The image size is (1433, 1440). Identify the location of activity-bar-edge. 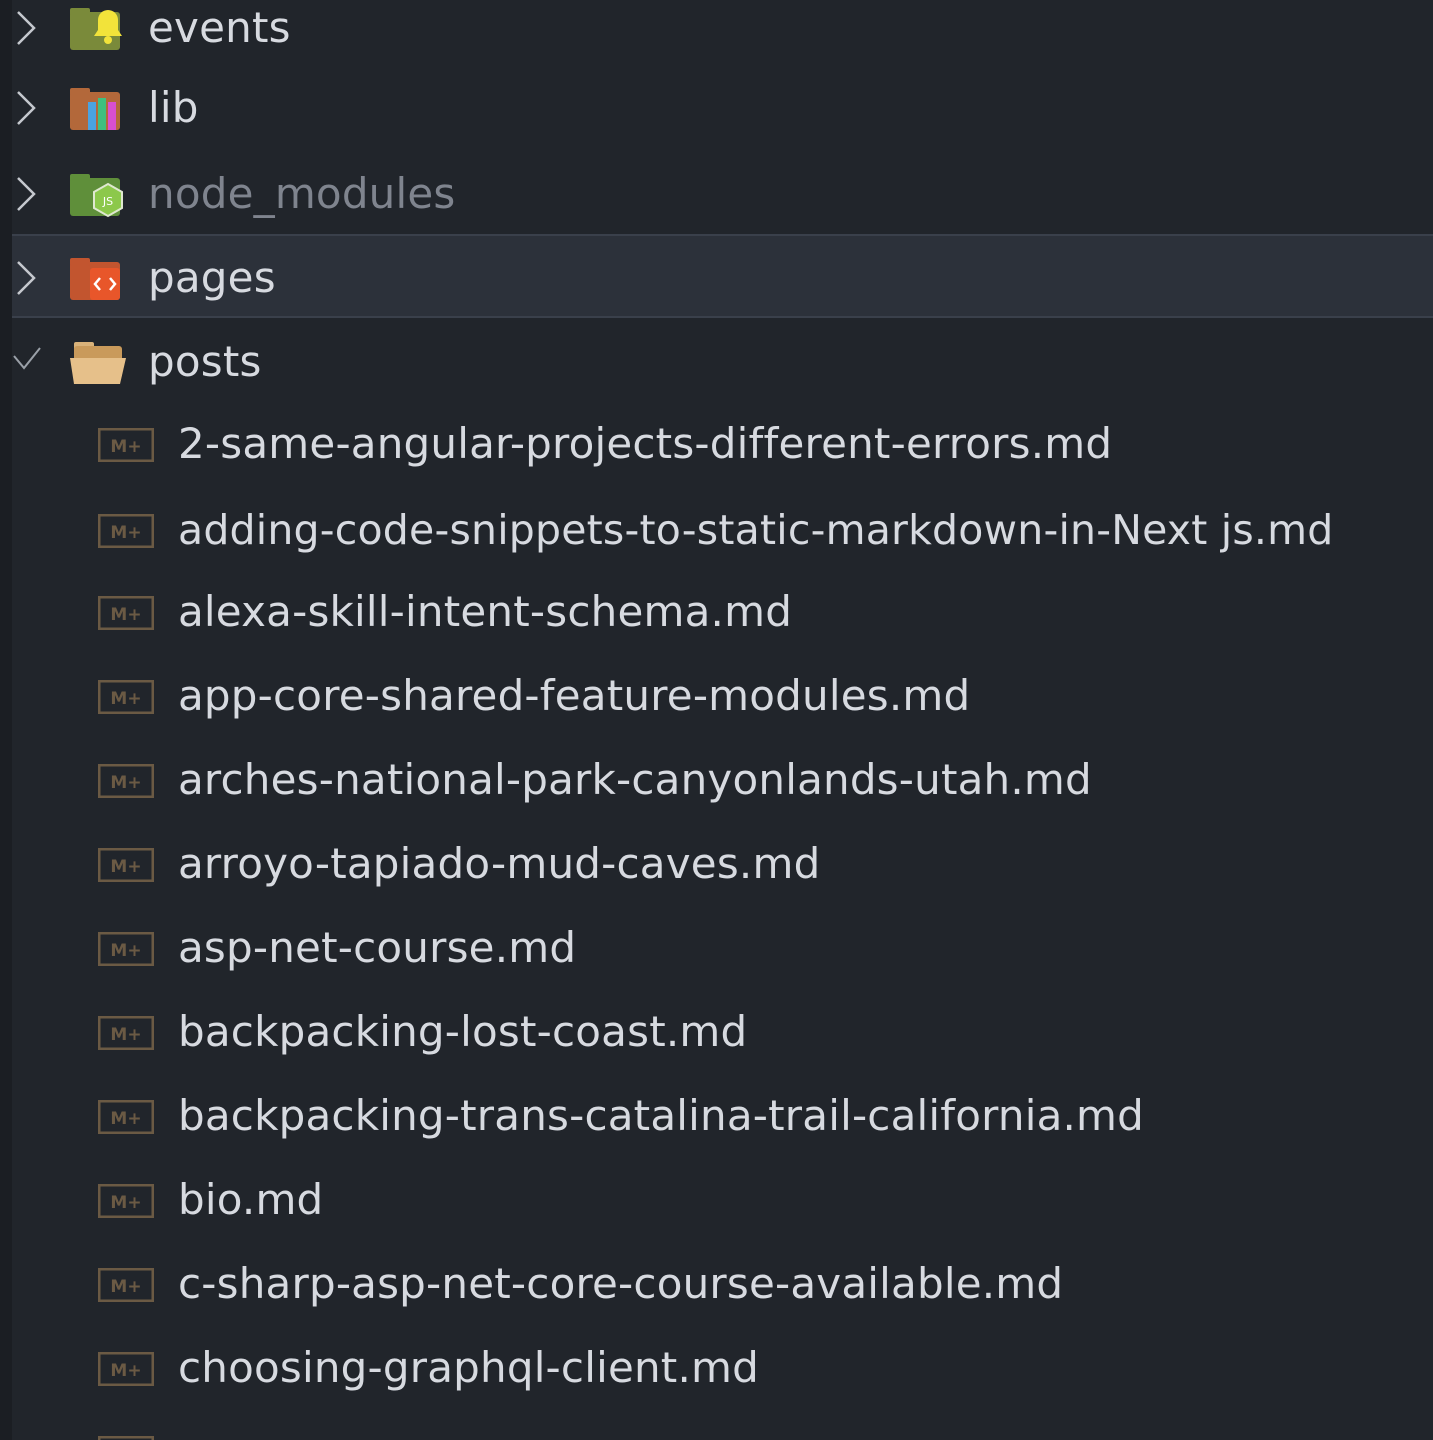
(6, 720).